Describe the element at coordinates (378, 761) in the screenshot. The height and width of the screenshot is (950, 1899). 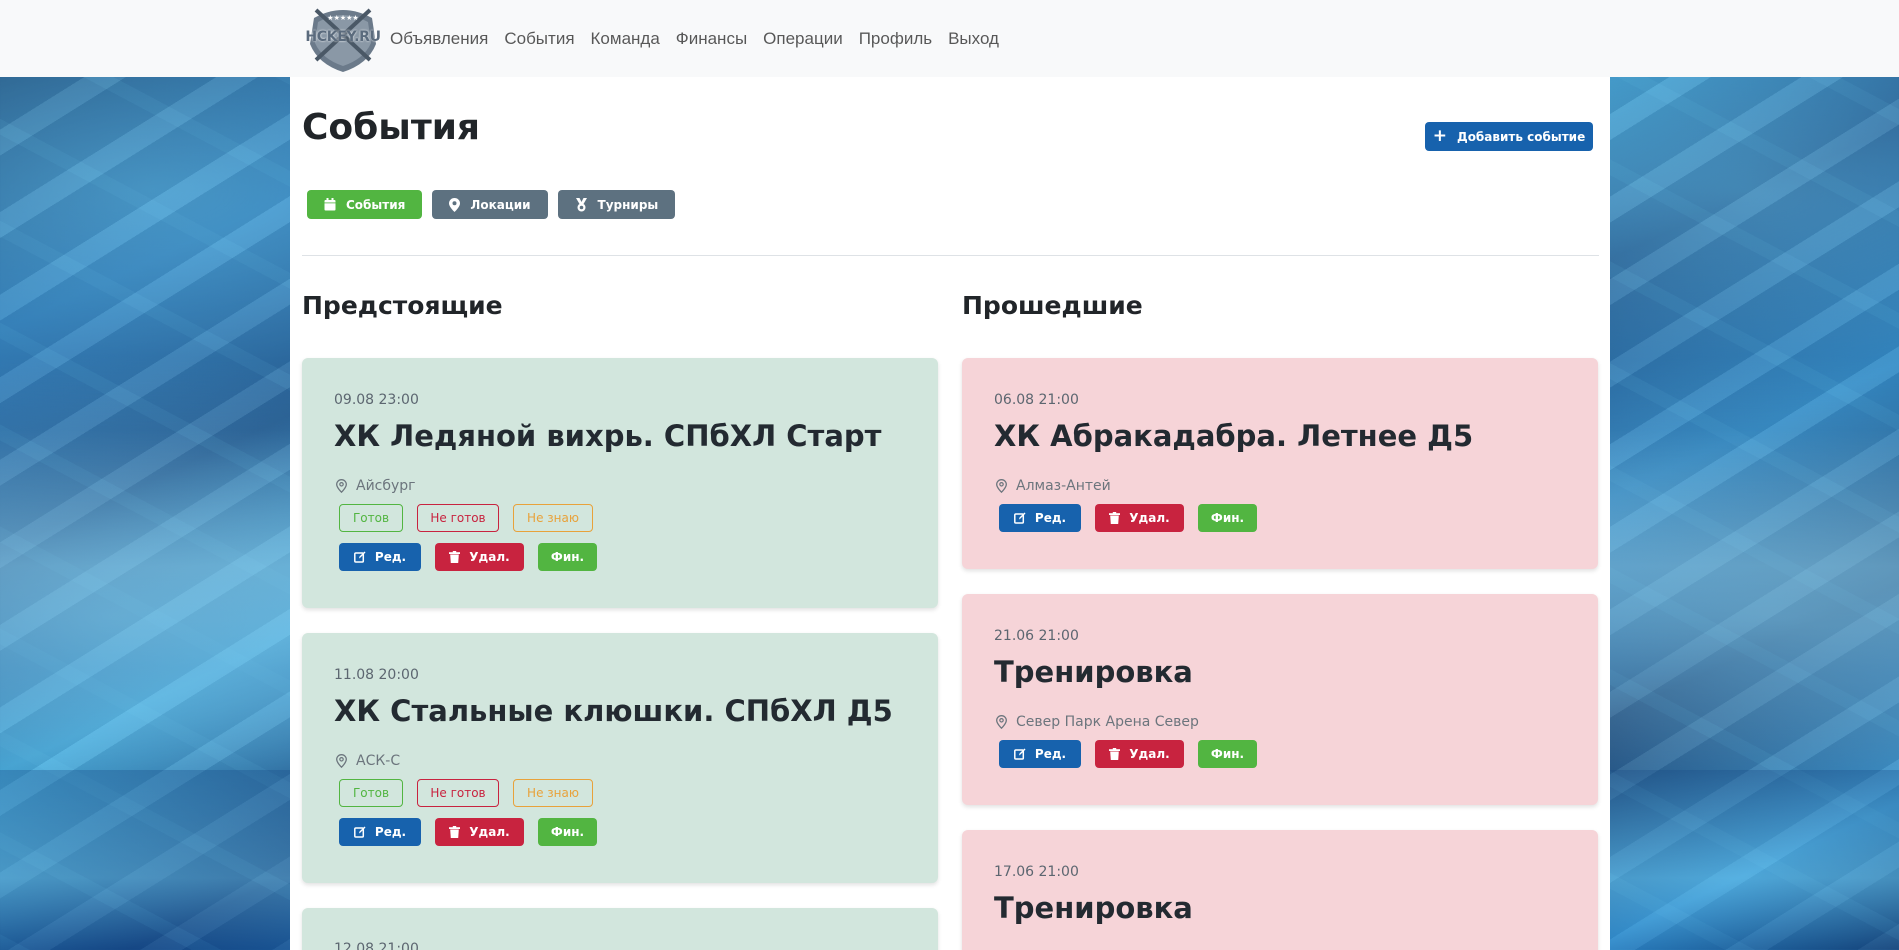
I see `event-location-label: АСК-С` at that location.